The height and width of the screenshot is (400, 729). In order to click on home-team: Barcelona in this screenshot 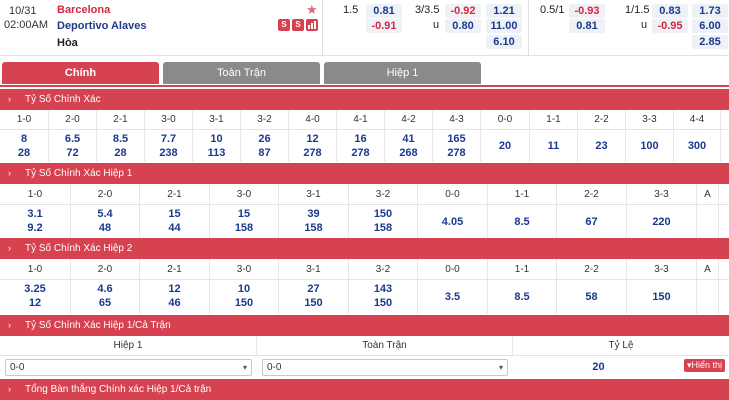, I will do `click(83, 10)`.